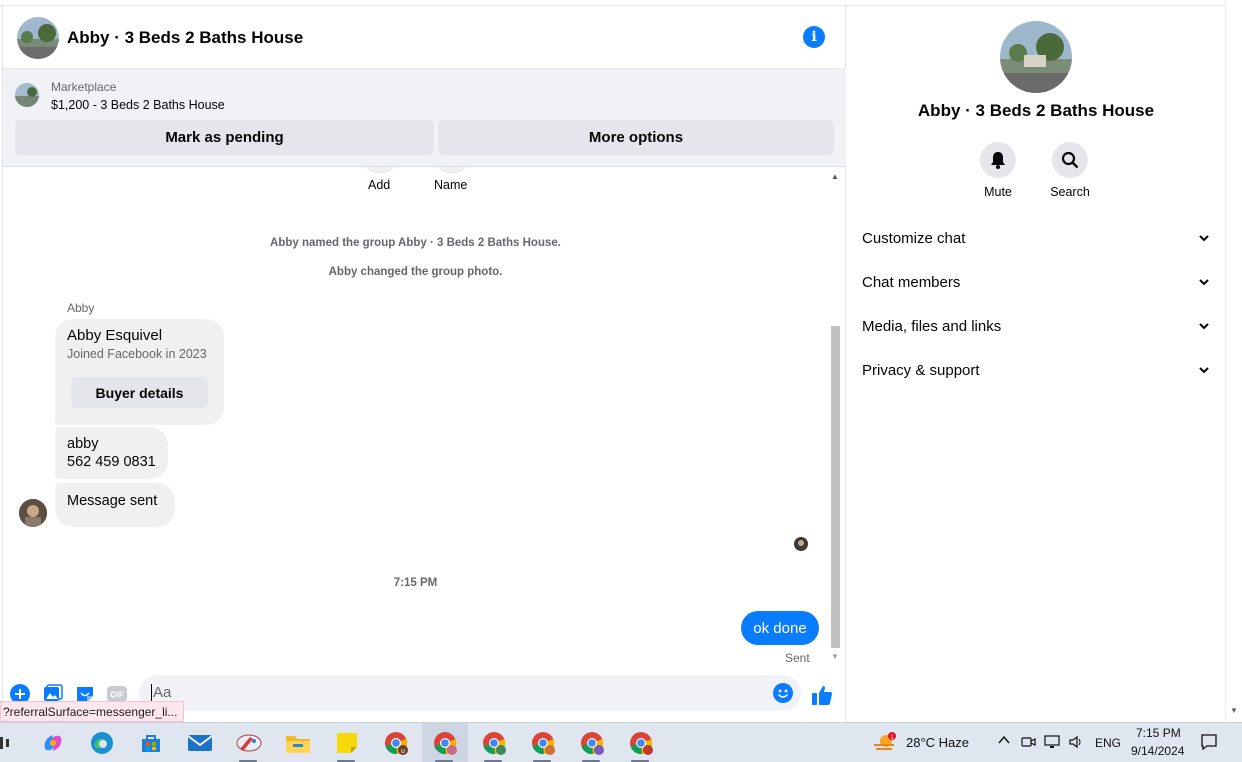 The image size is (1242, 762). What do you see at coordinates (415, 272) in the screenshot?
I see `system-message: Abby changed the group photo.` at bounding box center [415, 272].